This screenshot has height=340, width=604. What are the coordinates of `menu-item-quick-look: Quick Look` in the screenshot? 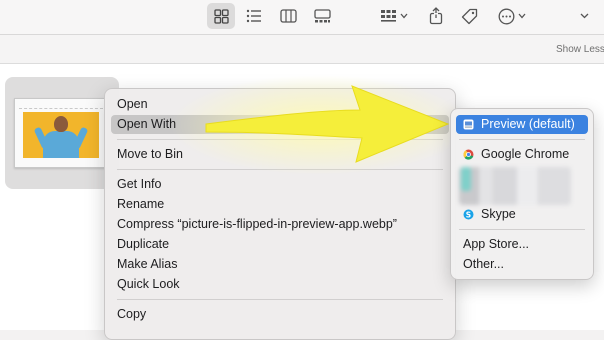 It's located at (280, 284).